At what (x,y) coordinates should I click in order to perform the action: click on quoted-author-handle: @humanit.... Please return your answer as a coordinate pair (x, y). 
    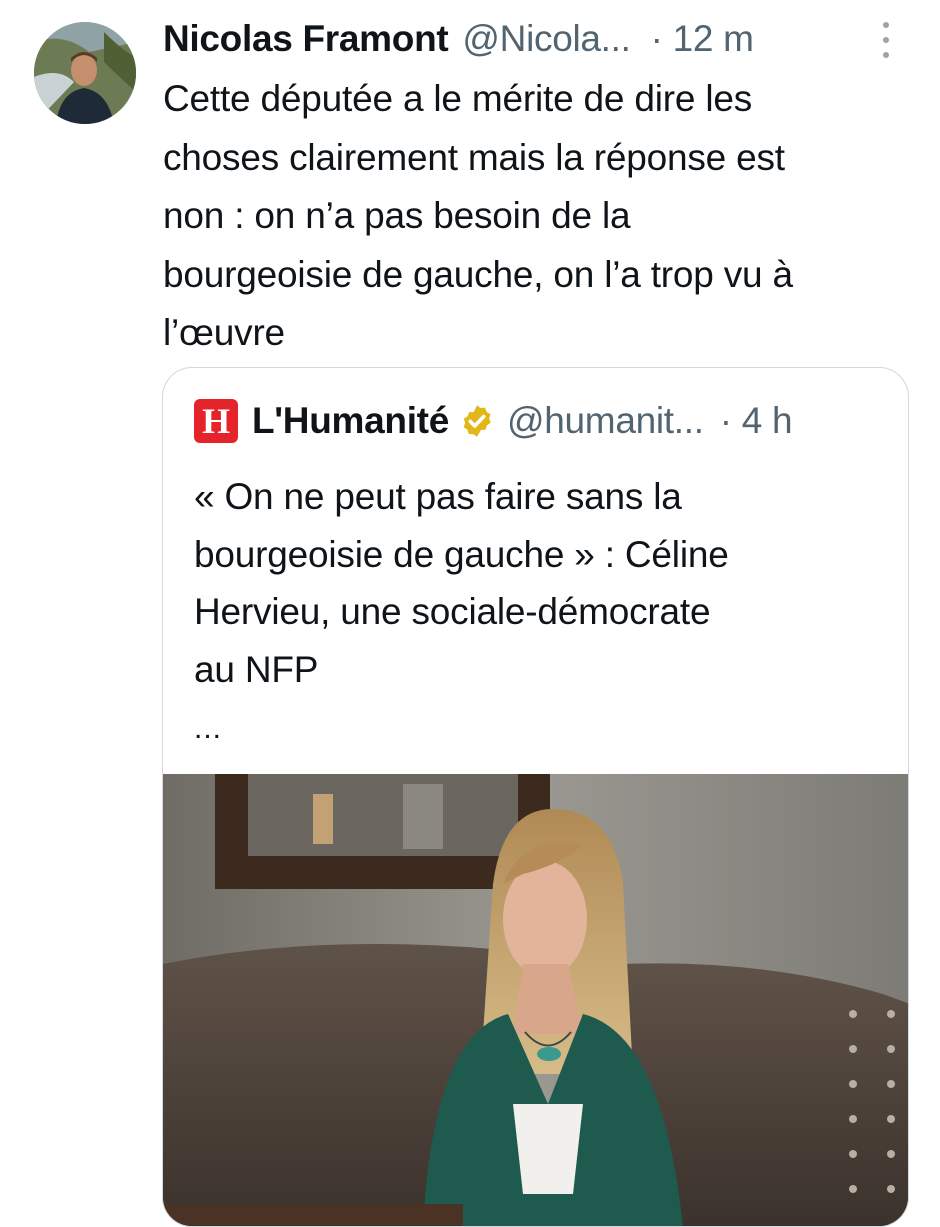
    Looking at the image, I should click on (605, 421).